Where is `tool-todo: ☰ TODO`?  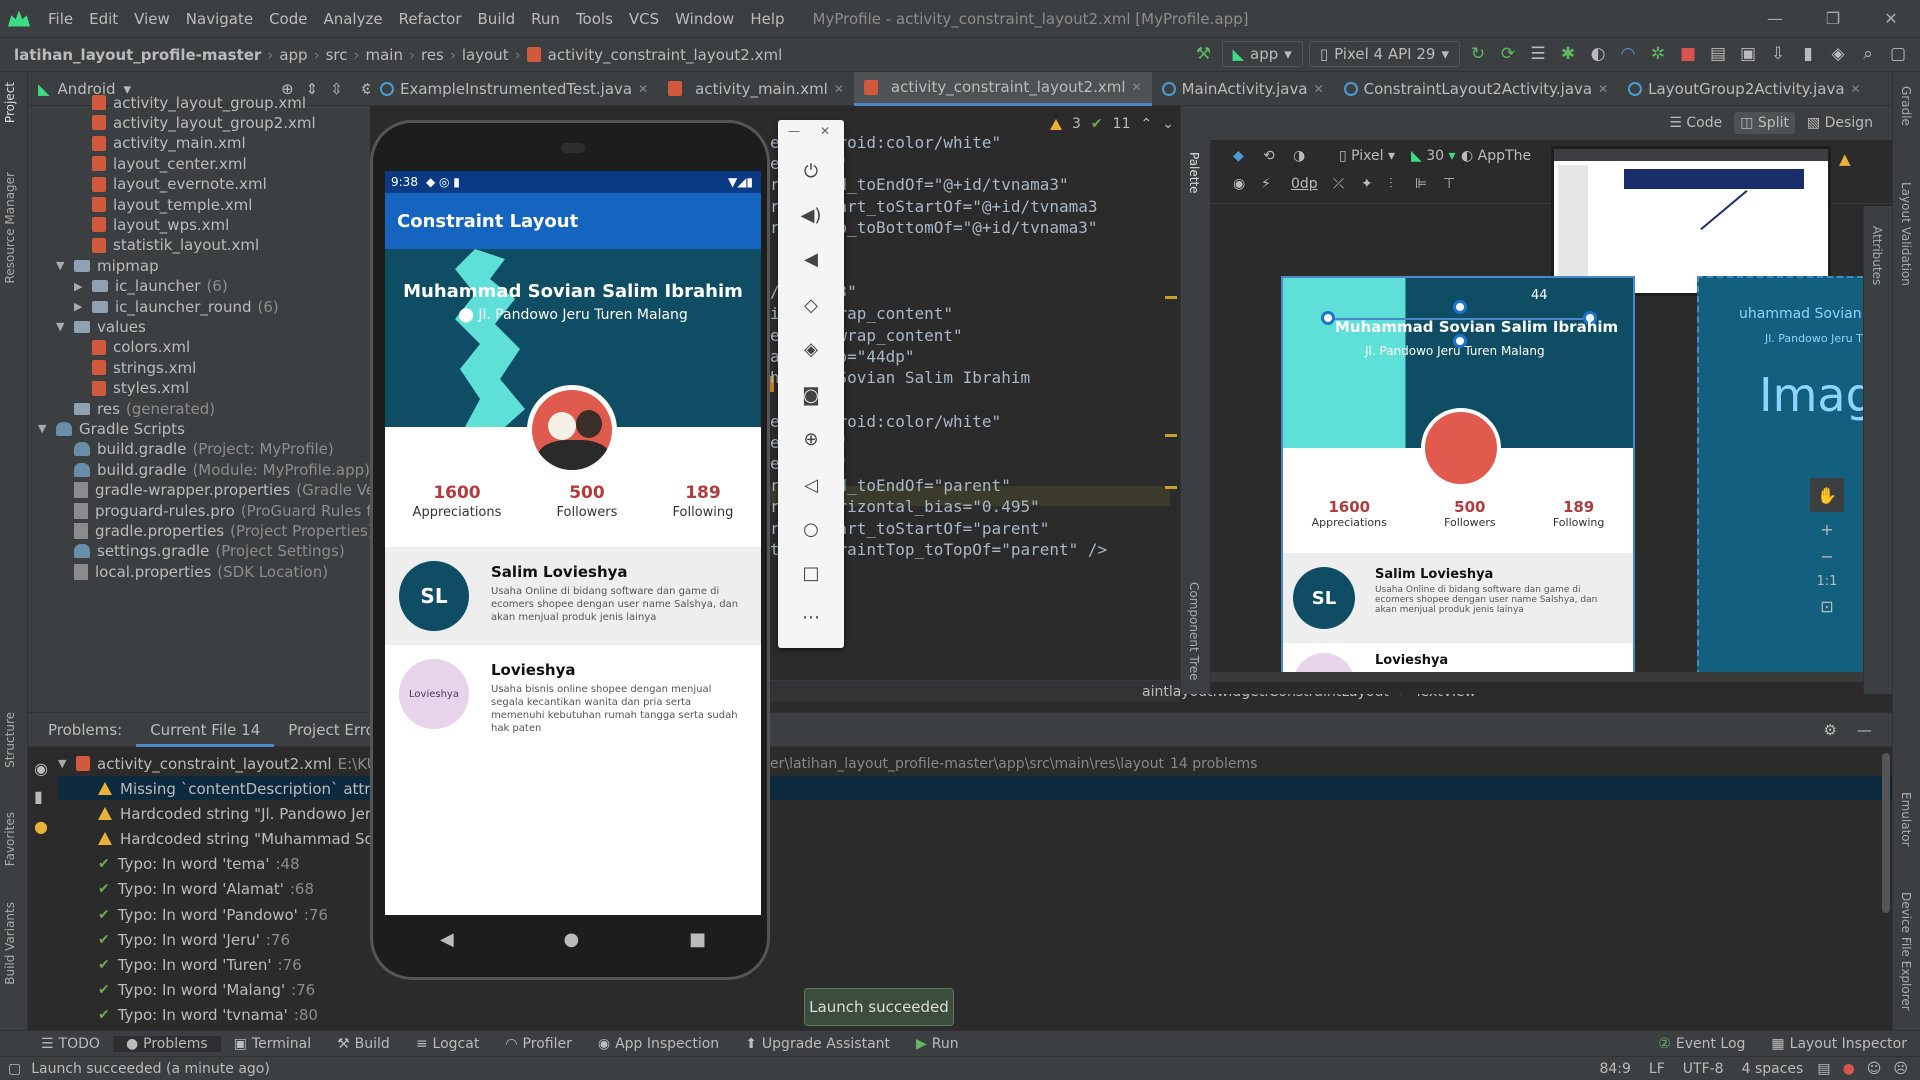 tool-todo: ☰ TODO is located at coordinates (70, 1044).